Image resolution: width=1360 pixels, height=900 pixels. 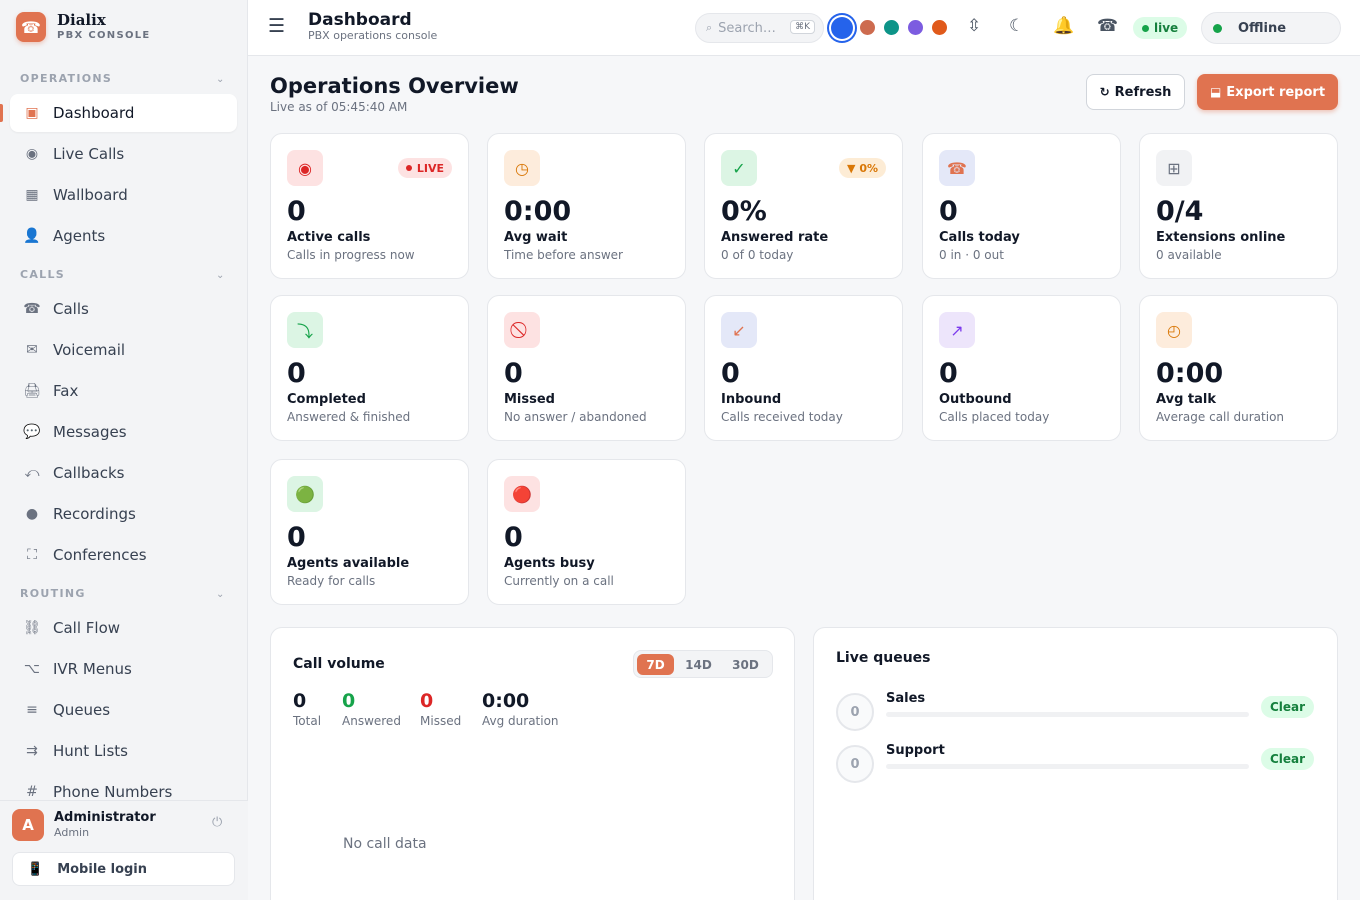 What do you see at coordinates (32, 113) in the screenshot?
I see `dashboard-icon: ▣` at bounding box center [32, 113].